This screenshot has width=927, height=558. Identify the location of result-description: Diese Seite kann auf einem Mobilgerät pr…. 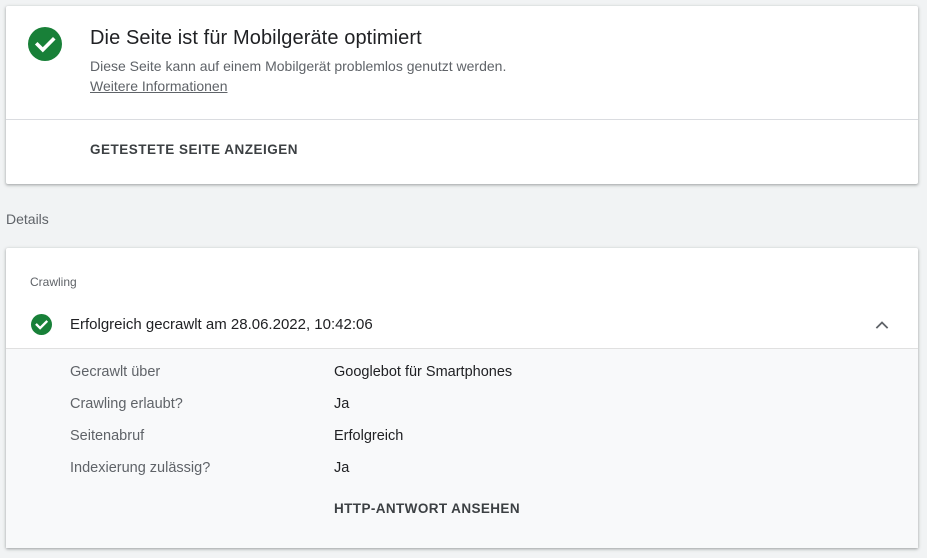
(298, 66).